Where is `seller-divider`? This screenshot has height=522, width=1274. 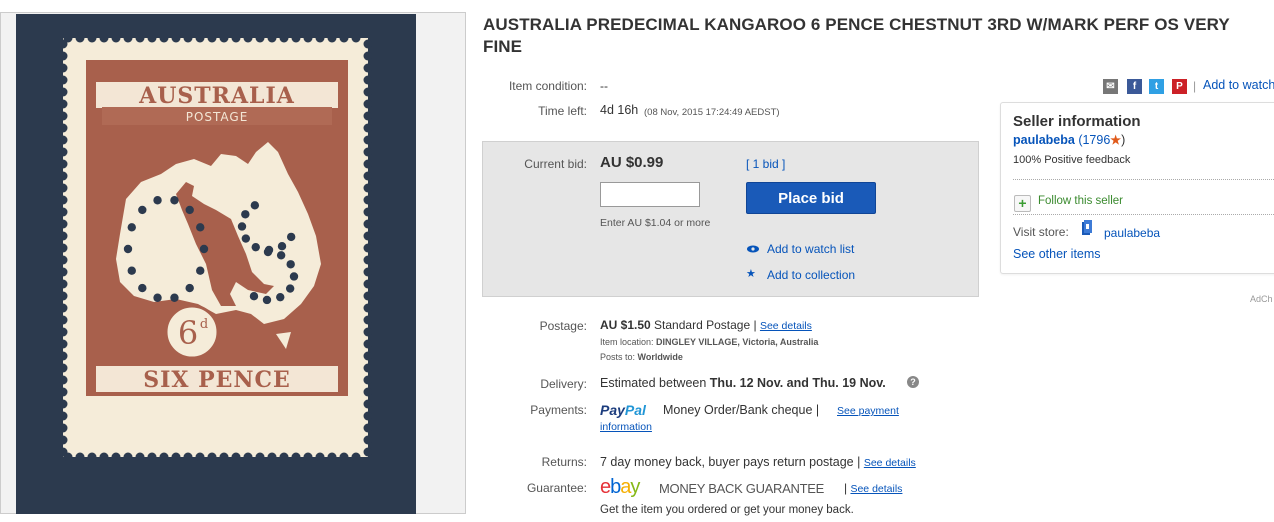
seller-divider is located at coordinates (1143, 179).